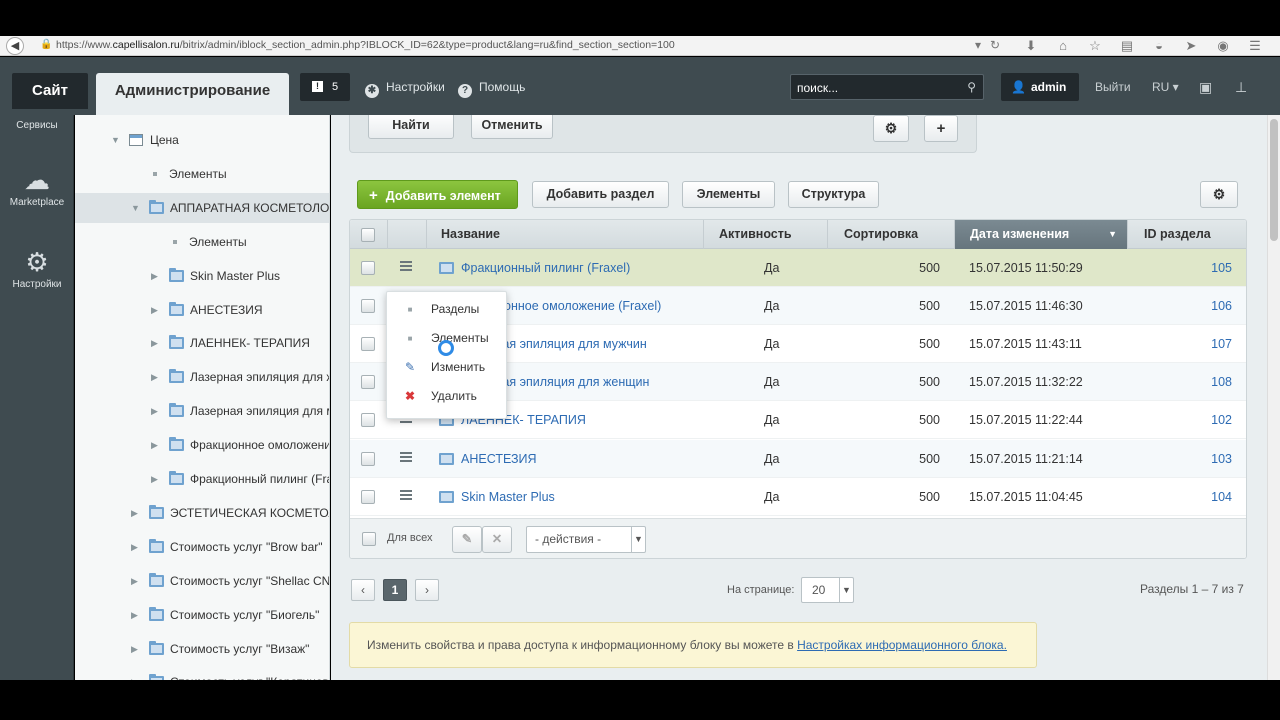  What do you see at coordinates (1207, 382) in the screenshot?
I see `row-id: 108` at bounding box center [1207, 382].